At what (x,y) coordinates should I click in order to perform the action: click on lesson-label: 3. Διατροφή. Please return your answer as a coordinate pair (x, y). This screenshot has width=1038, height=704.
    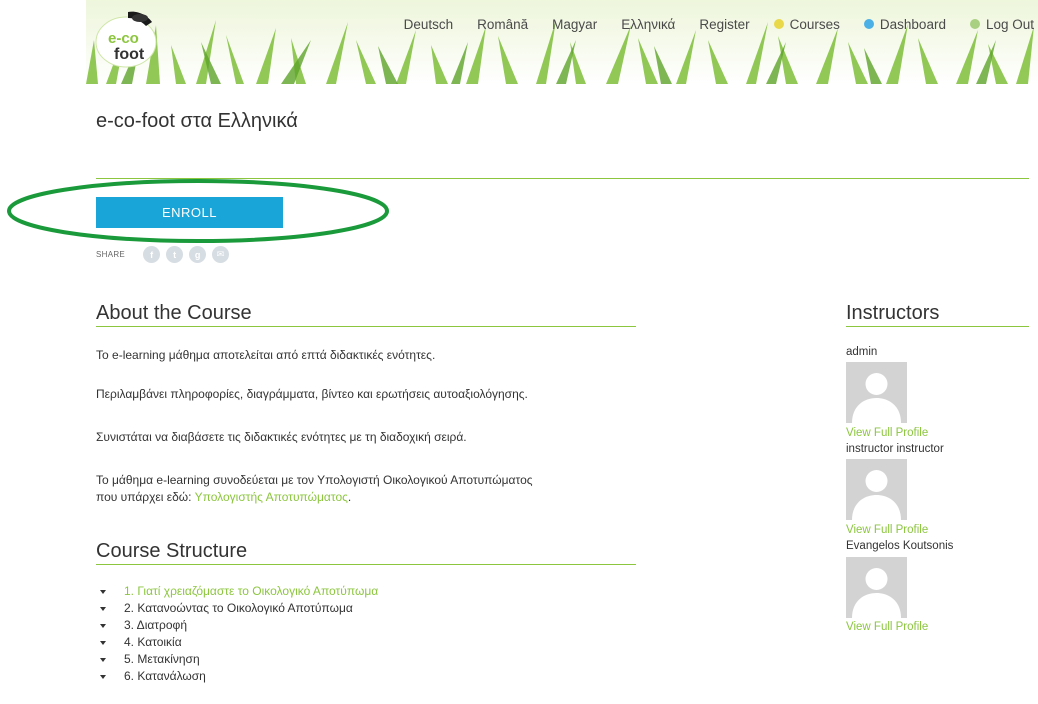
    Looking at the image, I should click on (155, 625).